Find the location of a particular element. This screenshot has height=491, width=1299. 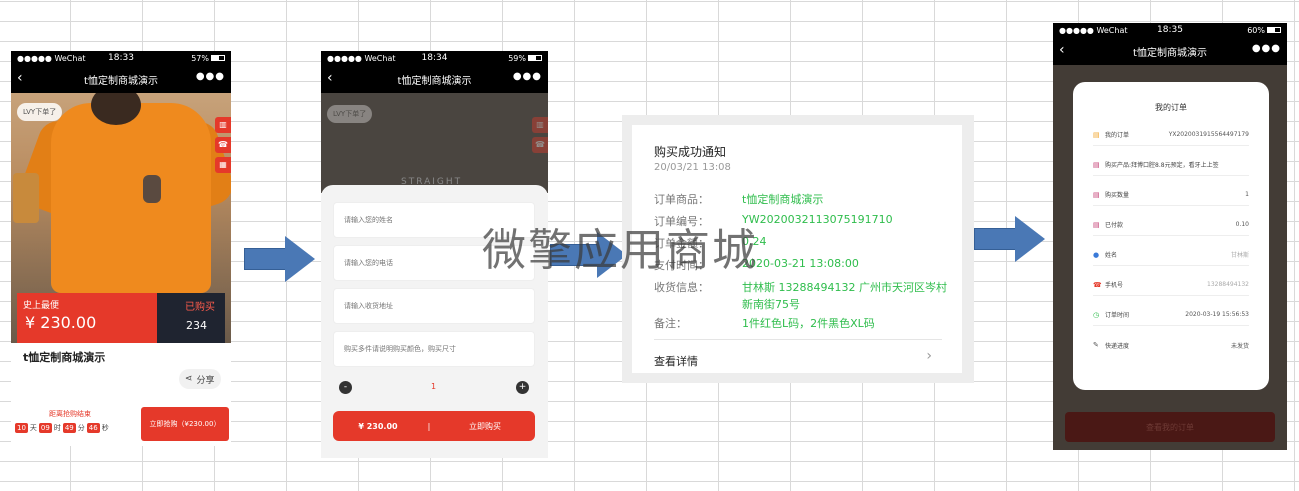

order-row-time: ◷ 订单时间 2020-03-19 15:56:53 is located at coordinates (1171, 315).